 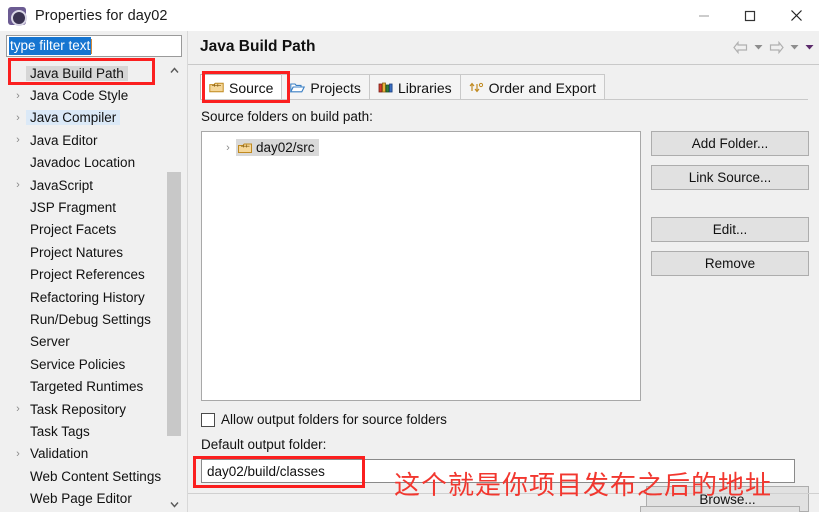 I want to click on forward-arrow-icon, so click(x=776, y=47).